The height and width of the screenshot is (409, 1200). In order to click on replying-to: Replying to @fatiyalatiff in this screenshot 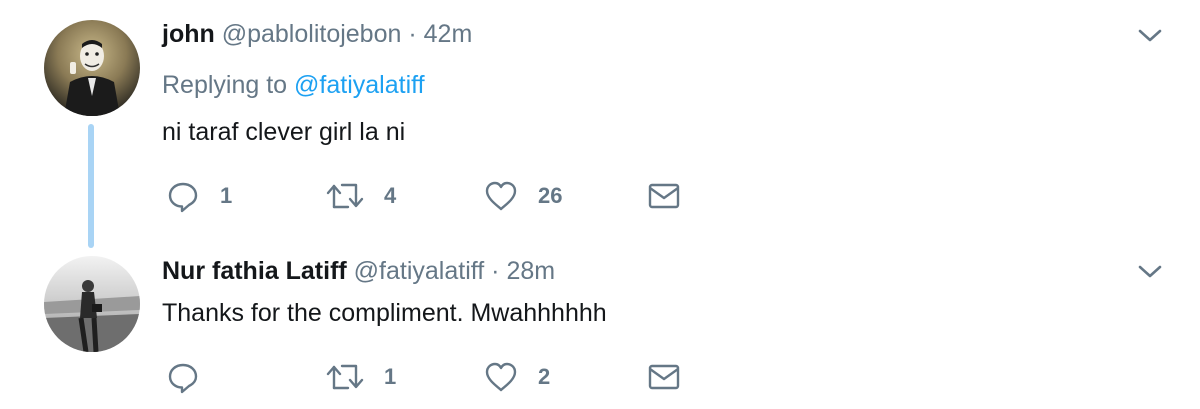, I will do `click(293, 85)`.